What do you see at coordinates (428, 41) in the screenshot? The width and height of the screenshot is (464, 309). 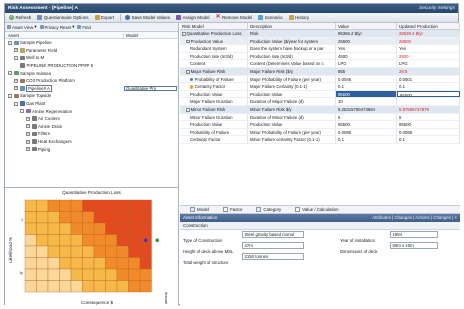 I see `updated-production-cell: 28500` at bounding box center [428, 41].